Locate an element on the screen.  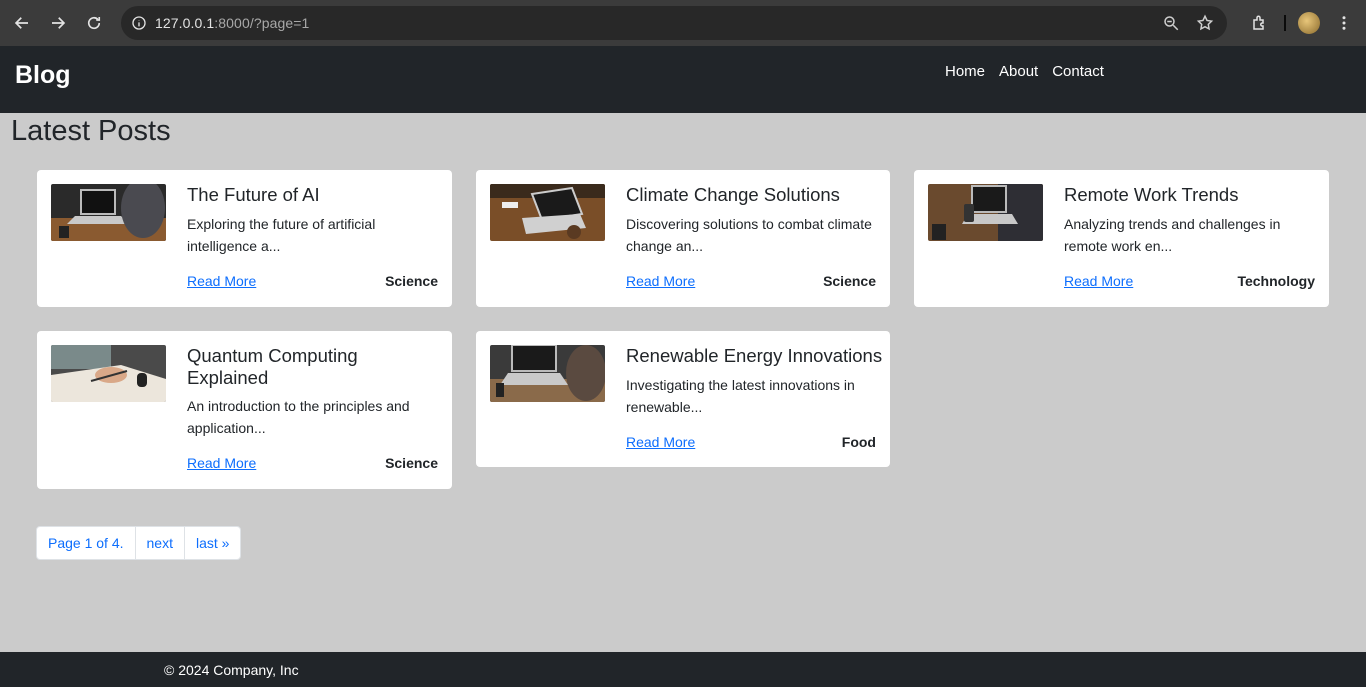
post-category: Technology is located at coordinates (1276, 281).